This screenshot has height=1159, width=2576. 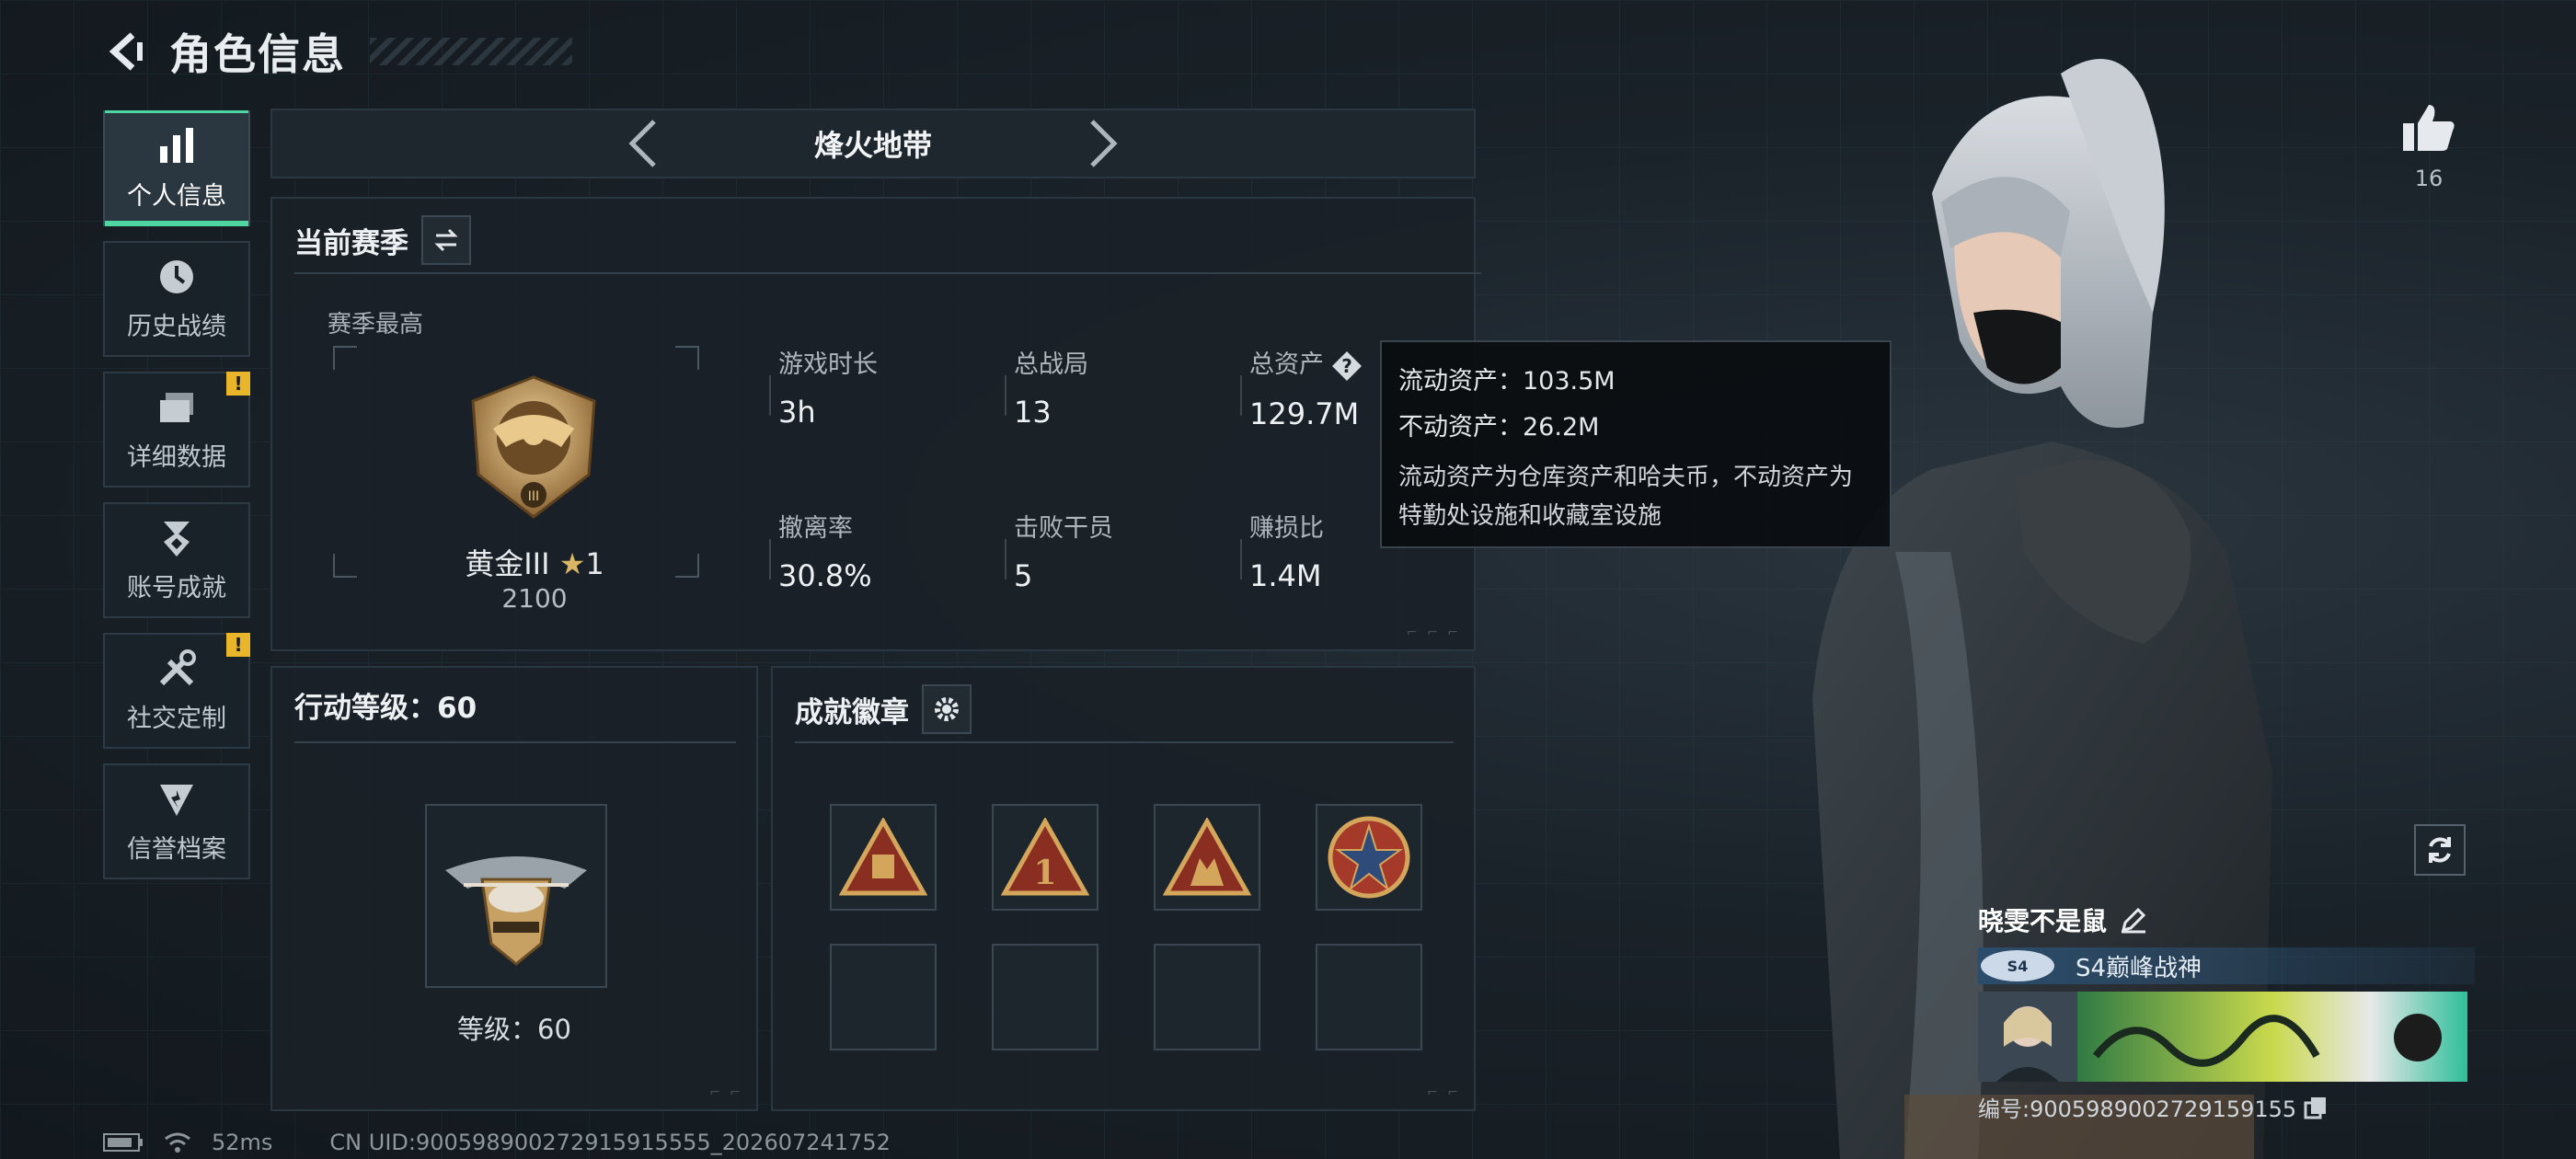 I want to click on sidebar-item-reputation: 信誉档案, so click(x=176, y=821).